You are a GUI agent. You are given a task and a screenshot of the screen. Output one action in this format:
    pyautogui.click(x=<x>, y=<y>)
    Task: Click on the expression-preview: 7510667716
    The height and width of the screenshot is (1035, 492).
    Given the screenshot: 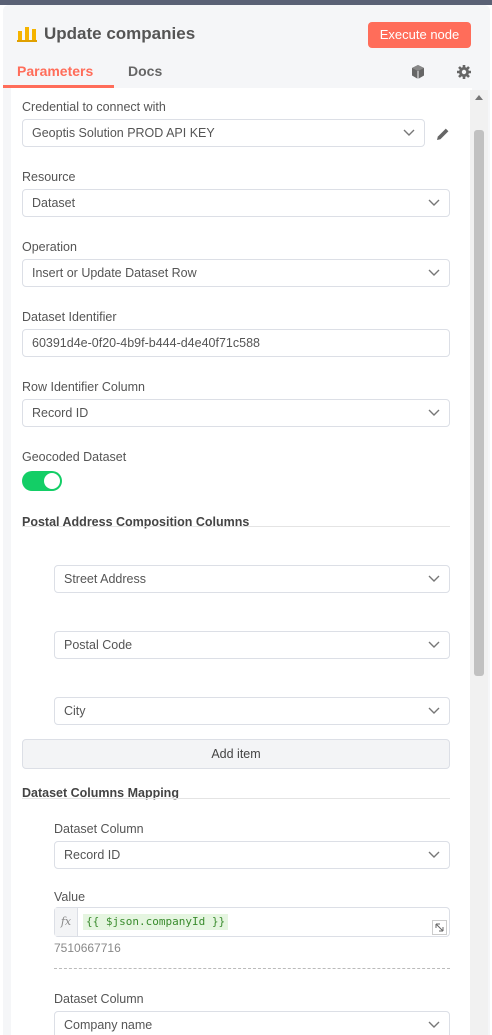 What is the action you would take?
    pyautogui.click(x=87, y=948)
    